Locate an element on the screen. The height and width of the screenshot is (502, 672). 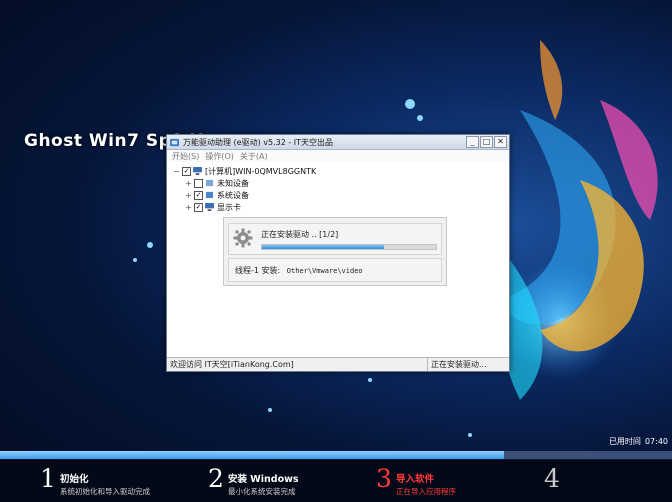
overall-progress-fill is located at coordinates (252, 455).